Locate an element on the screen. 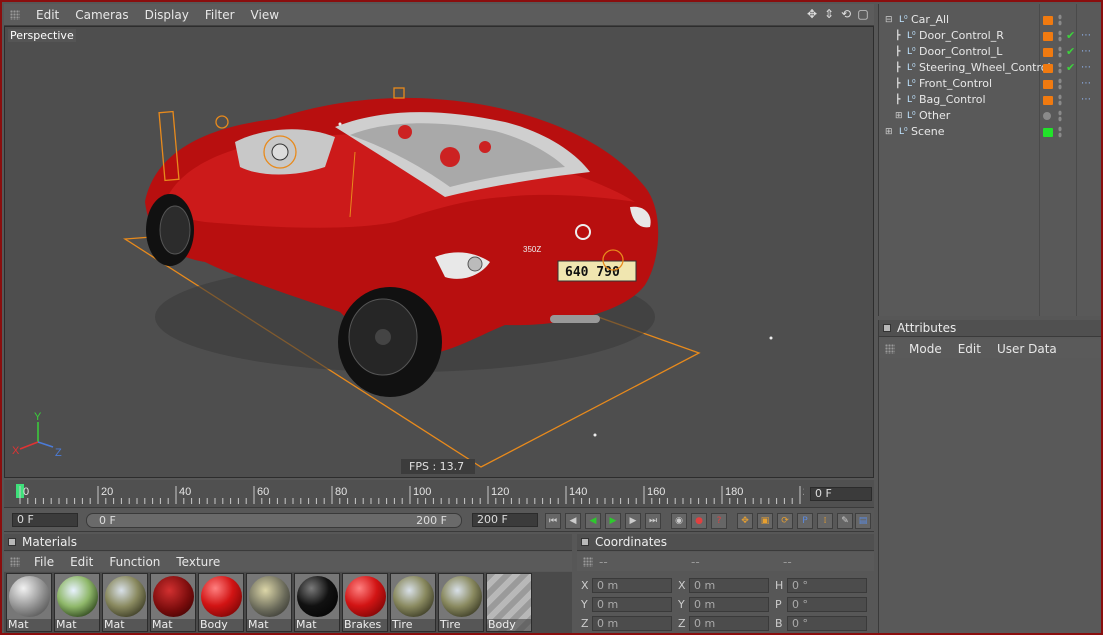 The height and width of the screenshot is (635, 1103). object-row: ┣ L⁰ Steering_Wheel_Control ✔ ⋯ is located at coordinates (990, 68).